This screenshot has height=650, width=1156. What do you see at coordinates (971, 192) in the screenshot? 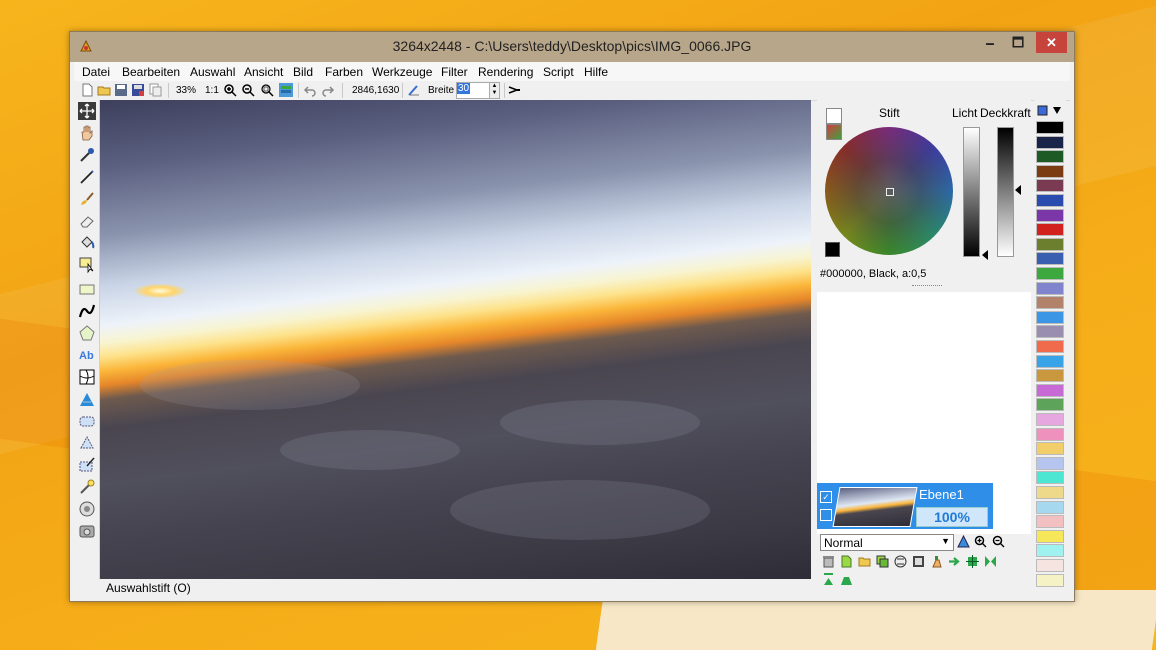
I see `lightness-slider` at bounding box center [971, 192].